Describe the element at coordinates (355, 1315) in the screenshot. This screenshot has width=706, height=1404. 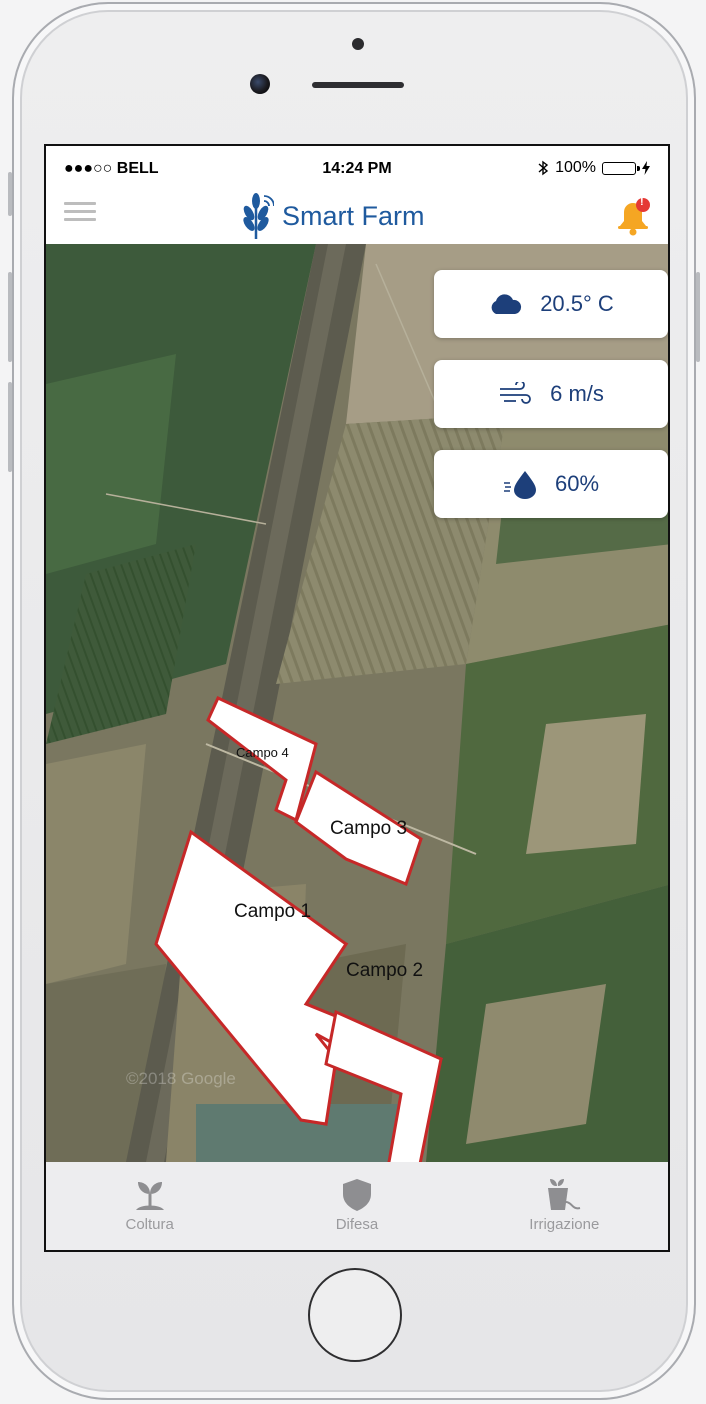
I see `home-button` at that location.